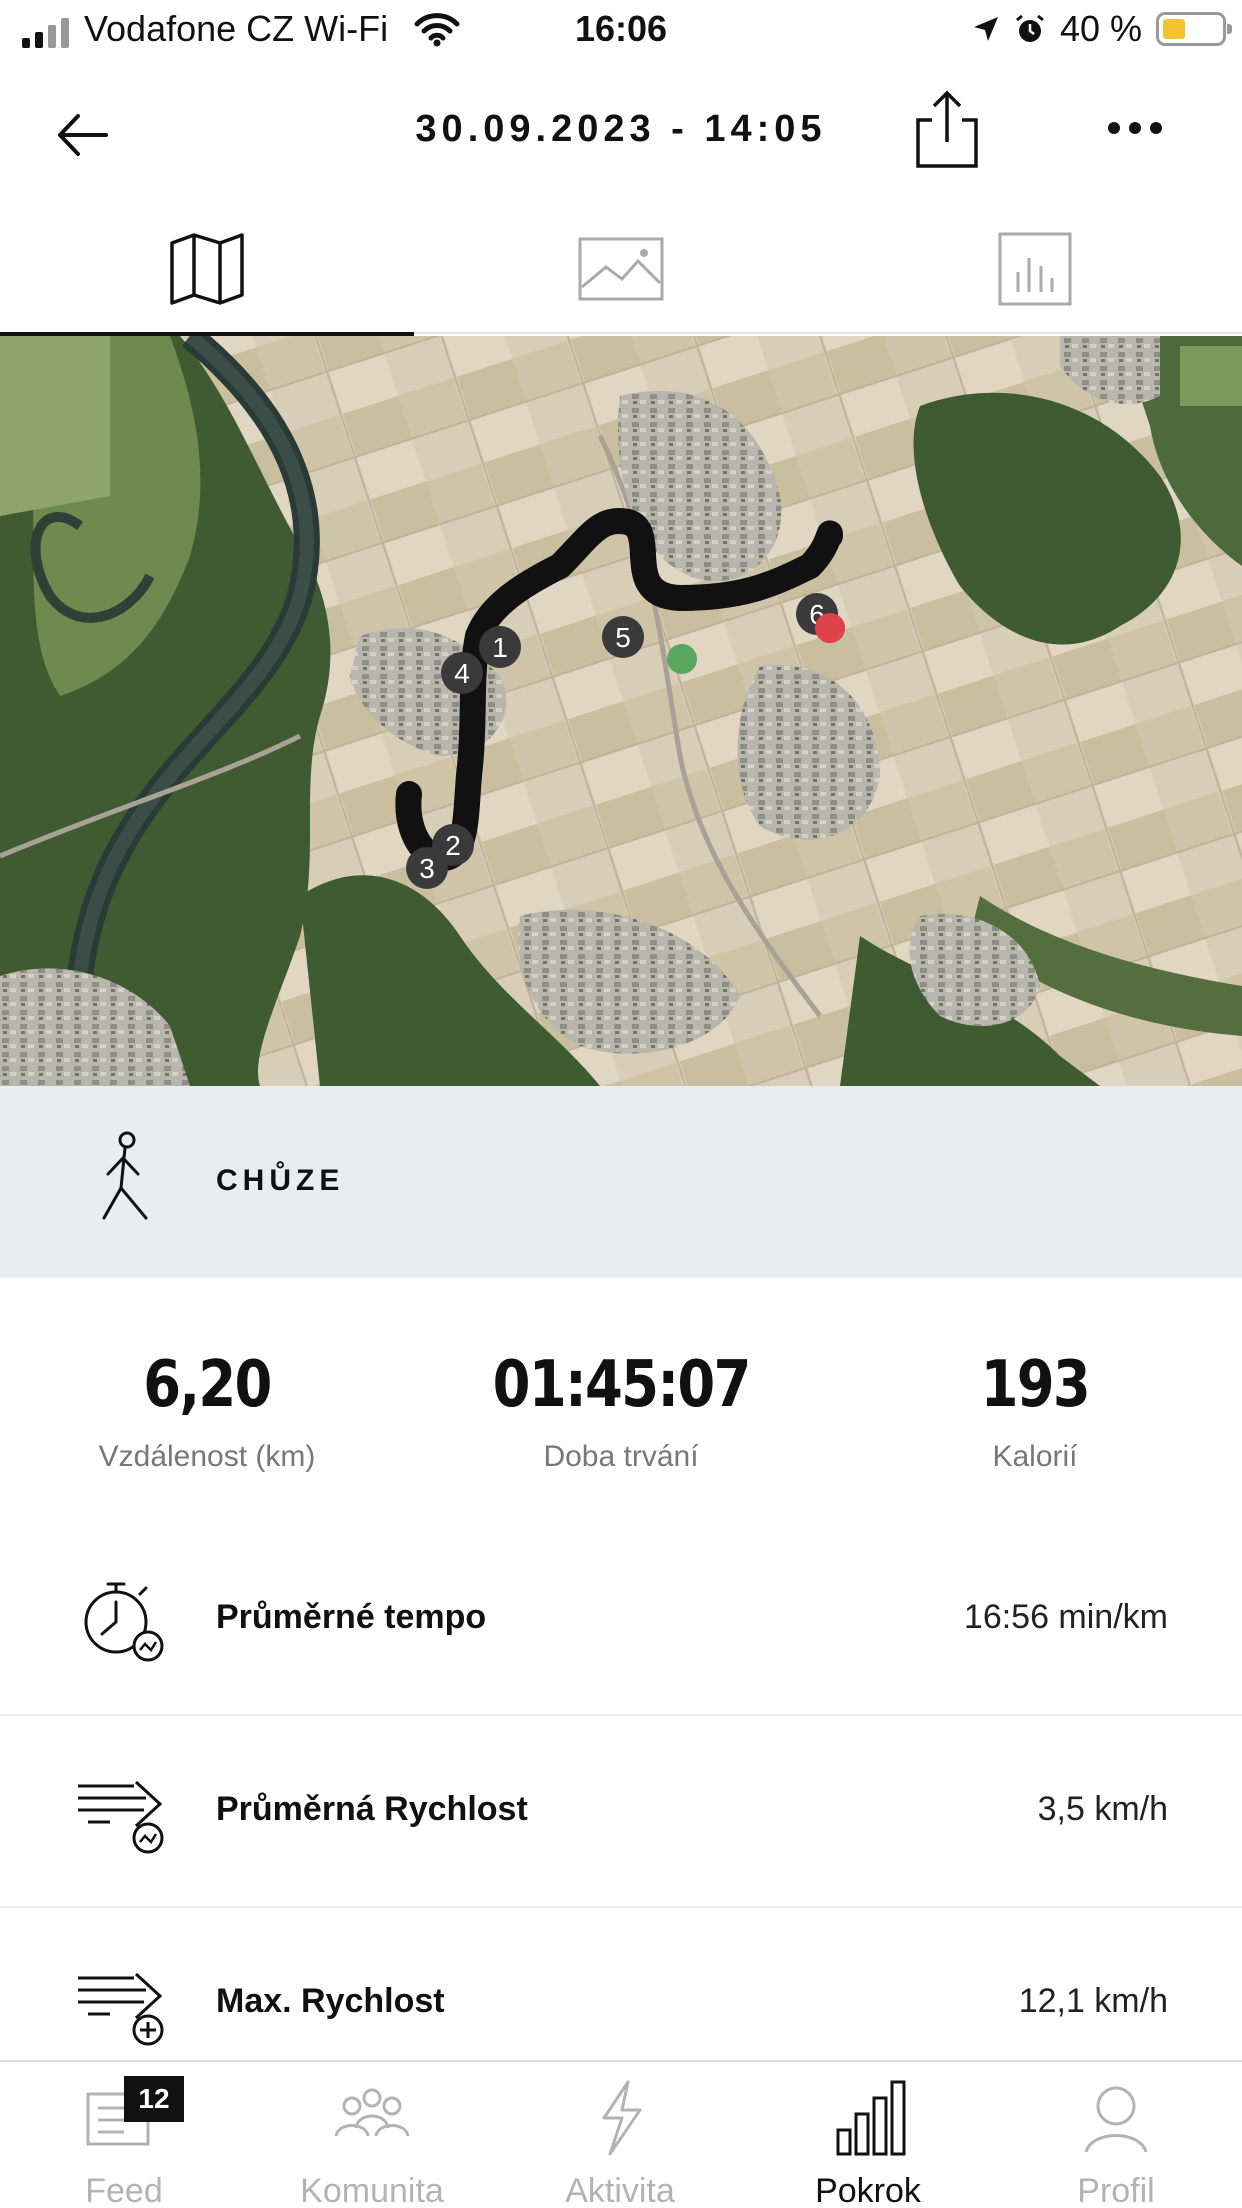  I want to click on metric-average-pace: Průměrné tempo 16:56 min/km, so click(621, 1620).